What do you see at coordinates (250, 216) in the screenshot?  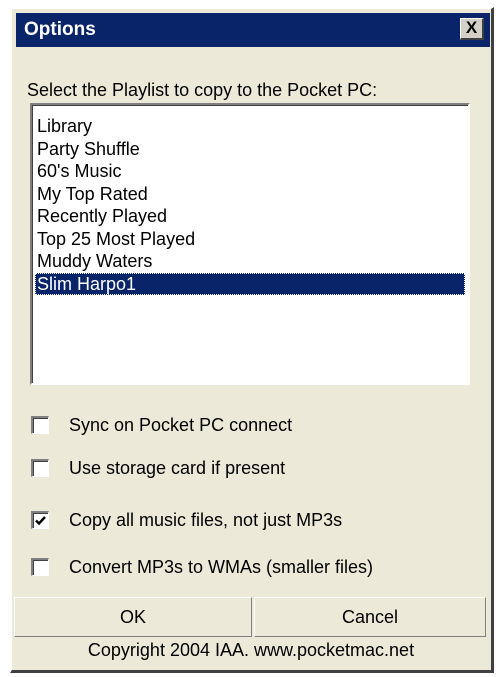 I see `playlist-item: Recently Played` at bounding box center [250, 216].